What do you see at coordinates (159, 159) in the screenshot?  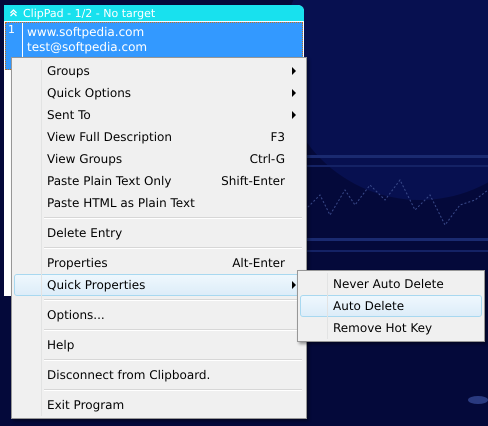 I see `menu-item: View Groups Ctrl-G` at bounding box center [159, 159].